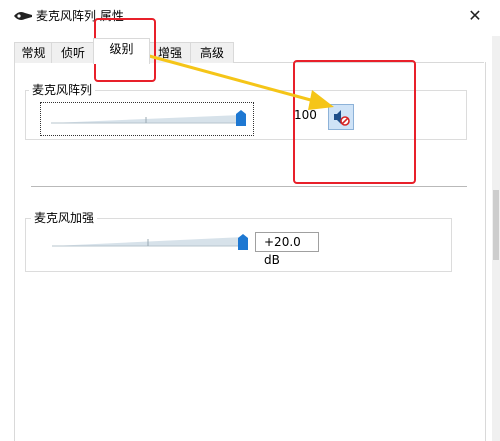  I want to click on section-separator, so click(249, 186).